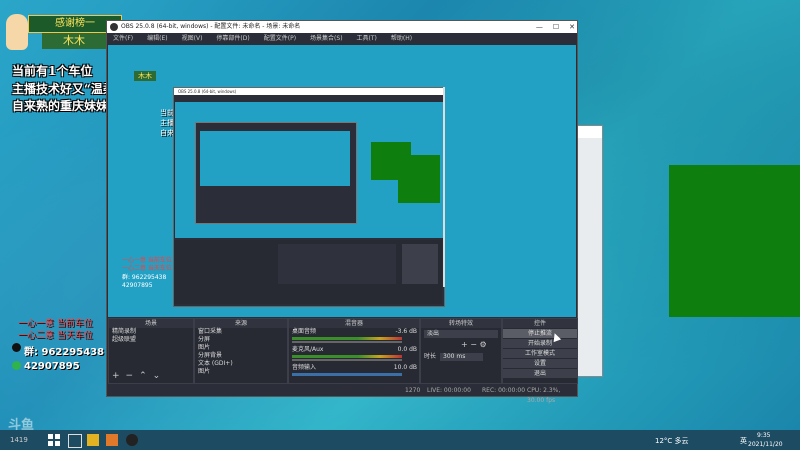  What do you see at coordinates (16, 365) in the screenshot?
I see `wechat-icon` at bounding box center [16, 365].